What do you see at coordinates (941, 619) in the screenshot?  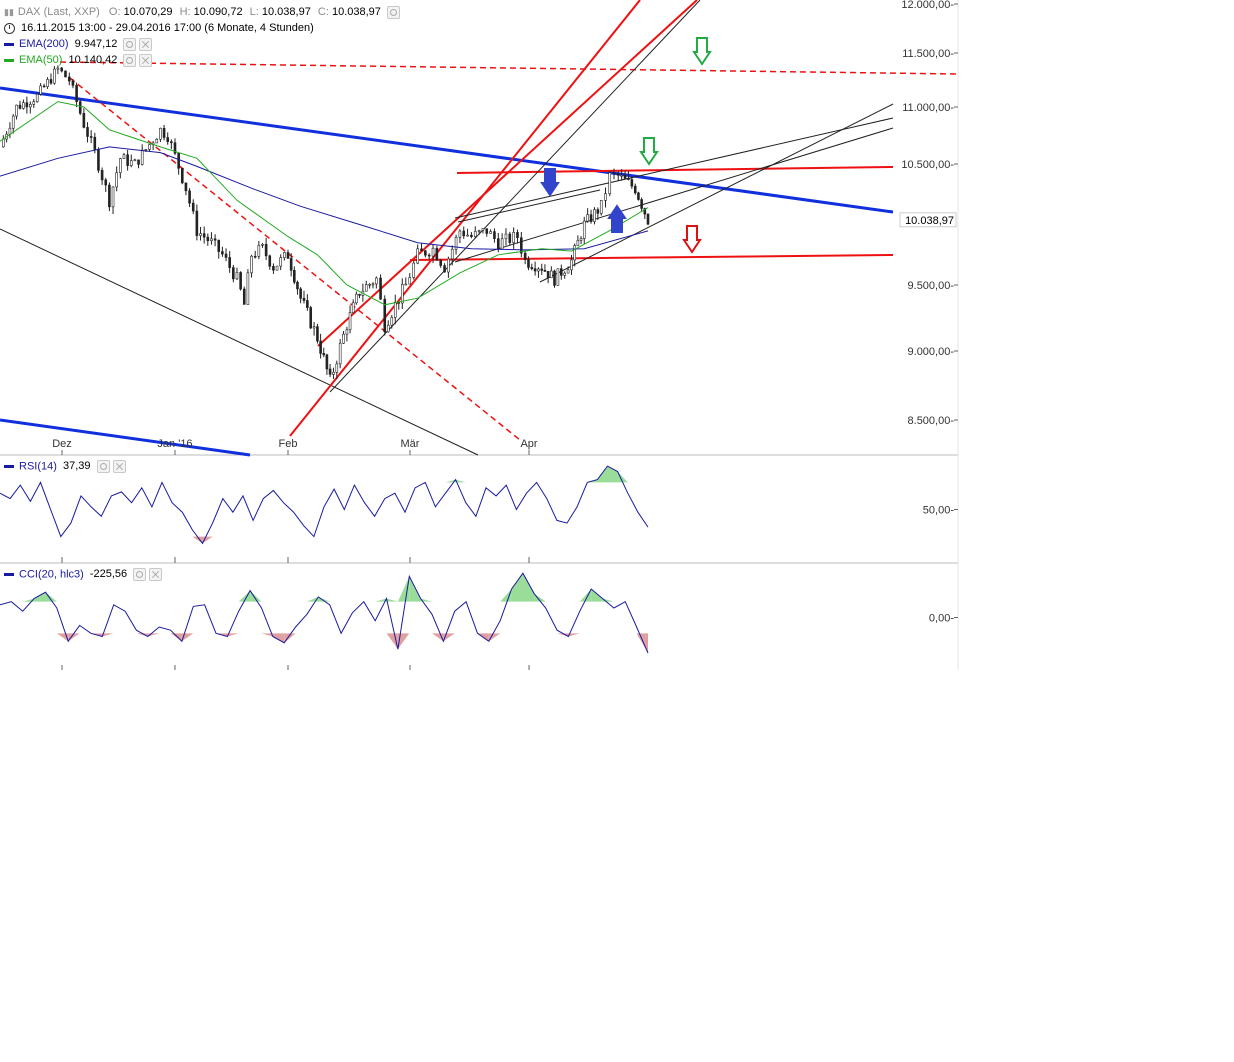 I see `cci-tick-label: 0,00-` at bounding box center [941, 619].